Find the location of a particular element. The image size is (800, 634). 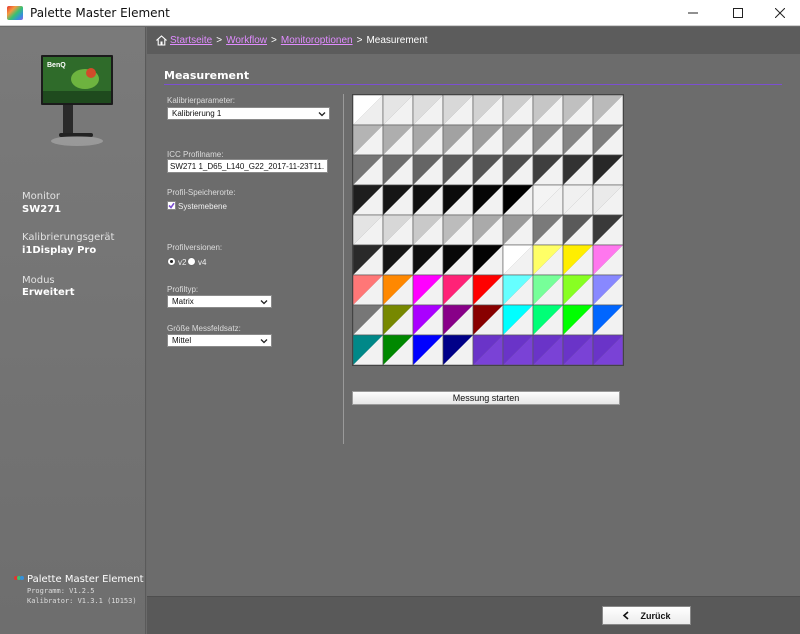

checkmark-icon is located at coordinates (171, 205).